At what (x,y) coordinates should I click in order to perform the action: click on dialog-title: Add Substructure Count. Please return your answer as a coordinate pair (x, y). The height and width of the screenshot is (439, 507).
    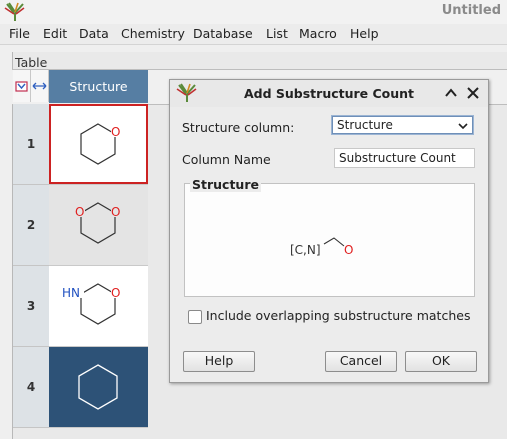
    Looking at the image, I should click on (329, 93).